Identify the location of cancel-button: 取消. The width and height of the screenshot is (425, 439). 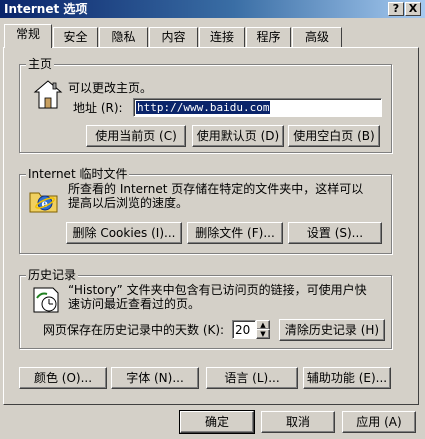
(298, 422).